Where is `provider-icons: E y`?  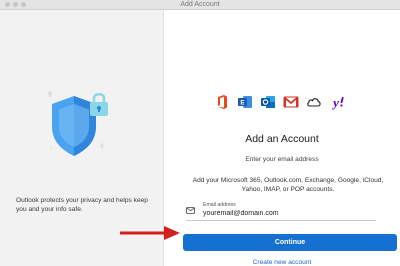 provider-icons: E y is located at coordinates (279, 102).